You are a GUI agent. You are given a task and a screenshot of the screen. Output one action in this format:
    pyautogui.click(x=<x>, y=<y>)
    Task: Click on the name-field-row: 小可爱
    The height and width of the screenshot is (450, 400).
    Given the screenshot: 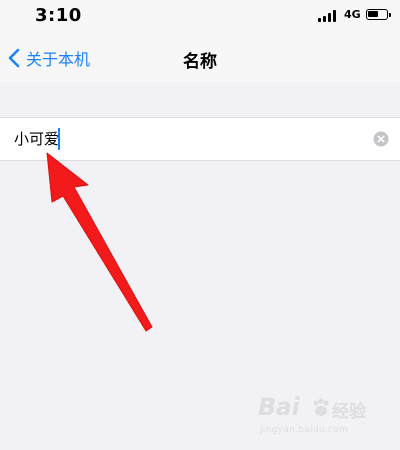 What is the action you would take?
    pyautogui.click(x=200, y=139)
    